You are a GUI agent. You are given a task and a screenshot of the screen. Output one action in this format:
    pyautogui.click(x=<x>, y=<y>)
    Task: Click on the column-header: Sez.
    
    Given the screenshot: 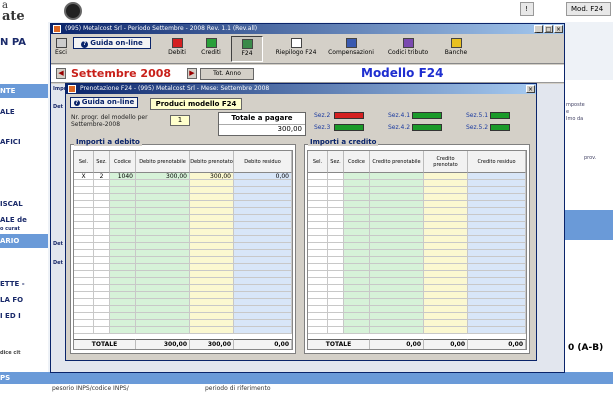 What is the action you would take?
    pyautogui.click(x=336, y=162)
    